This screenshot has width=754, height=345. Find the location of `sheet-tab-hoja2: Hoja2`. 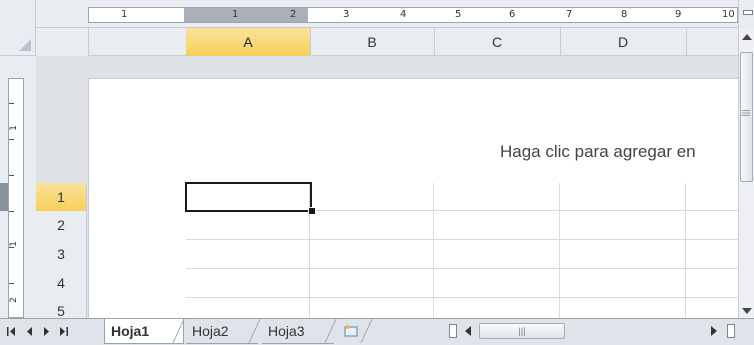

sheet-tab-hoja2: Hoja2 is located at coordinates (222, 331).